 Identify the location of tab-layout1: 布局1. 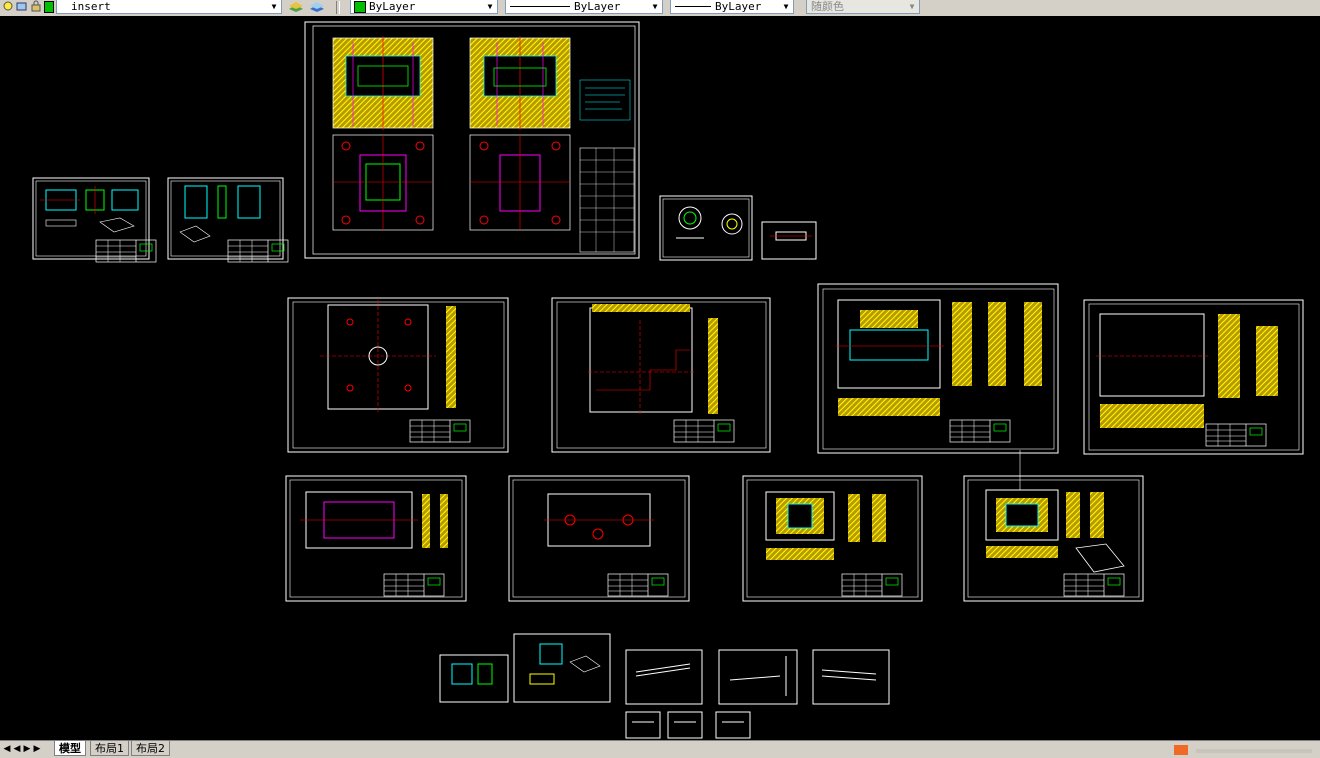
(109, 748).